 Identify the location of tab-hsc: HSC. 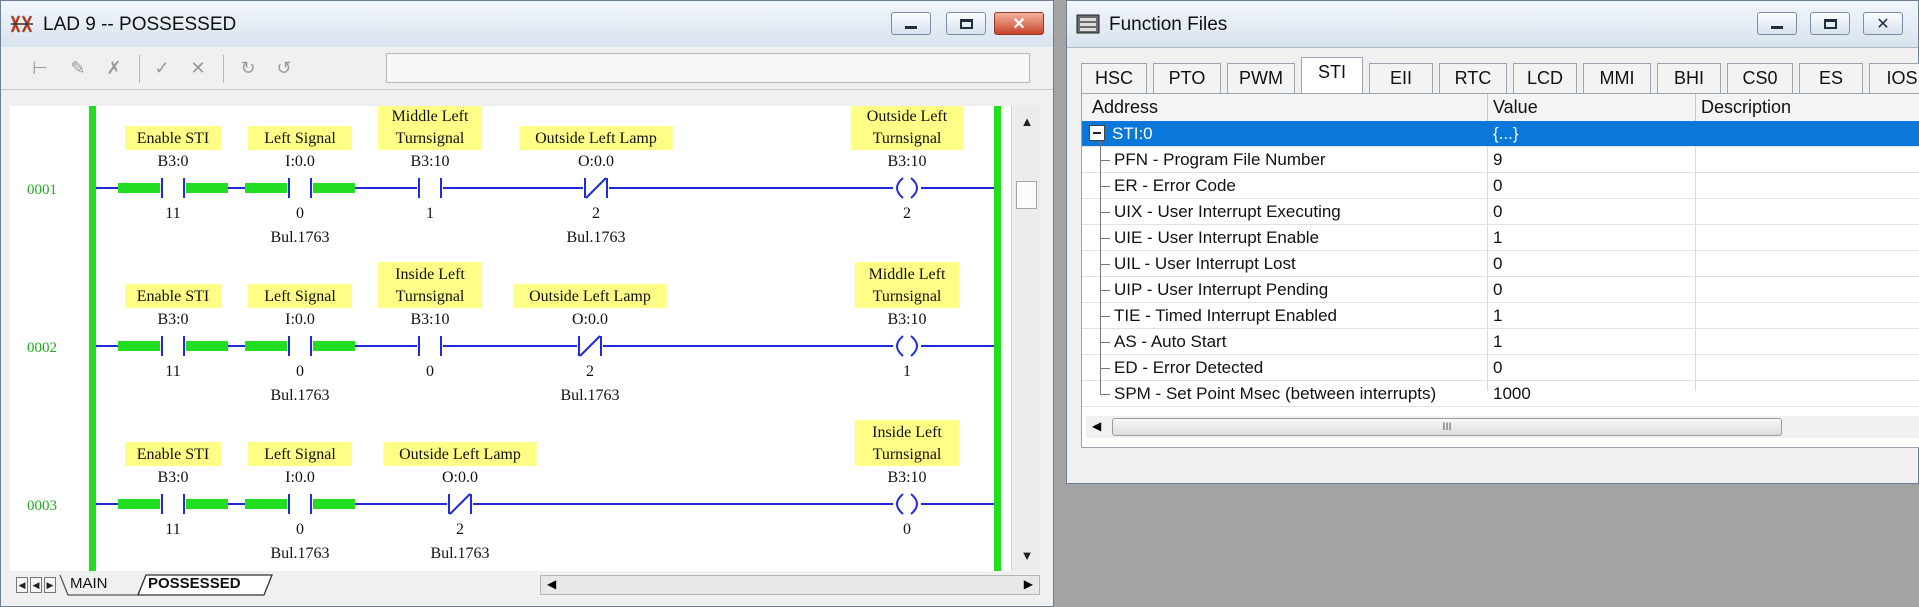
(1114, 78).